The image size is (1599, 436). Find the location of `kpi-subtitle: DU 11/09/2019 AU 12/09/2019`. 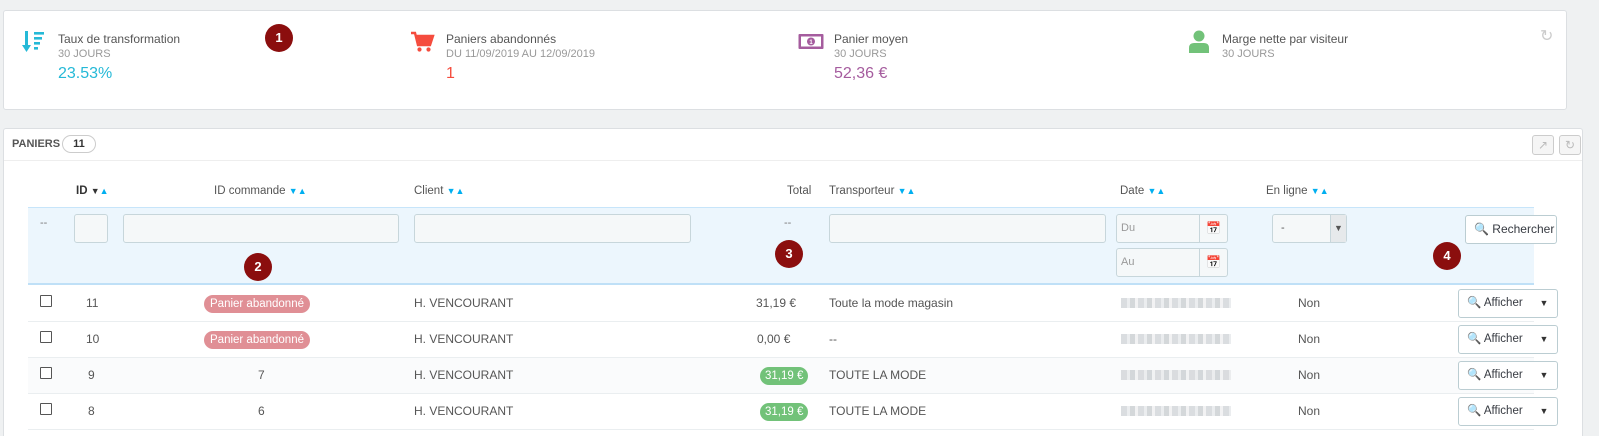

kpi-subtitle: DU 11/09/2019 AU 12/09/2019 is located at coordinates (521, 54).